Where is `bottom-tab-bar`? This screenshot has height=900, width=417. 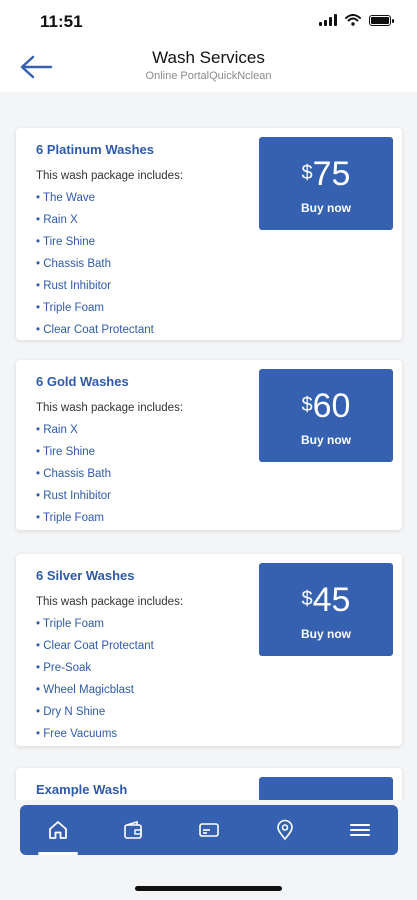 bottom-tab-bar is located at coordinates (209, 830).